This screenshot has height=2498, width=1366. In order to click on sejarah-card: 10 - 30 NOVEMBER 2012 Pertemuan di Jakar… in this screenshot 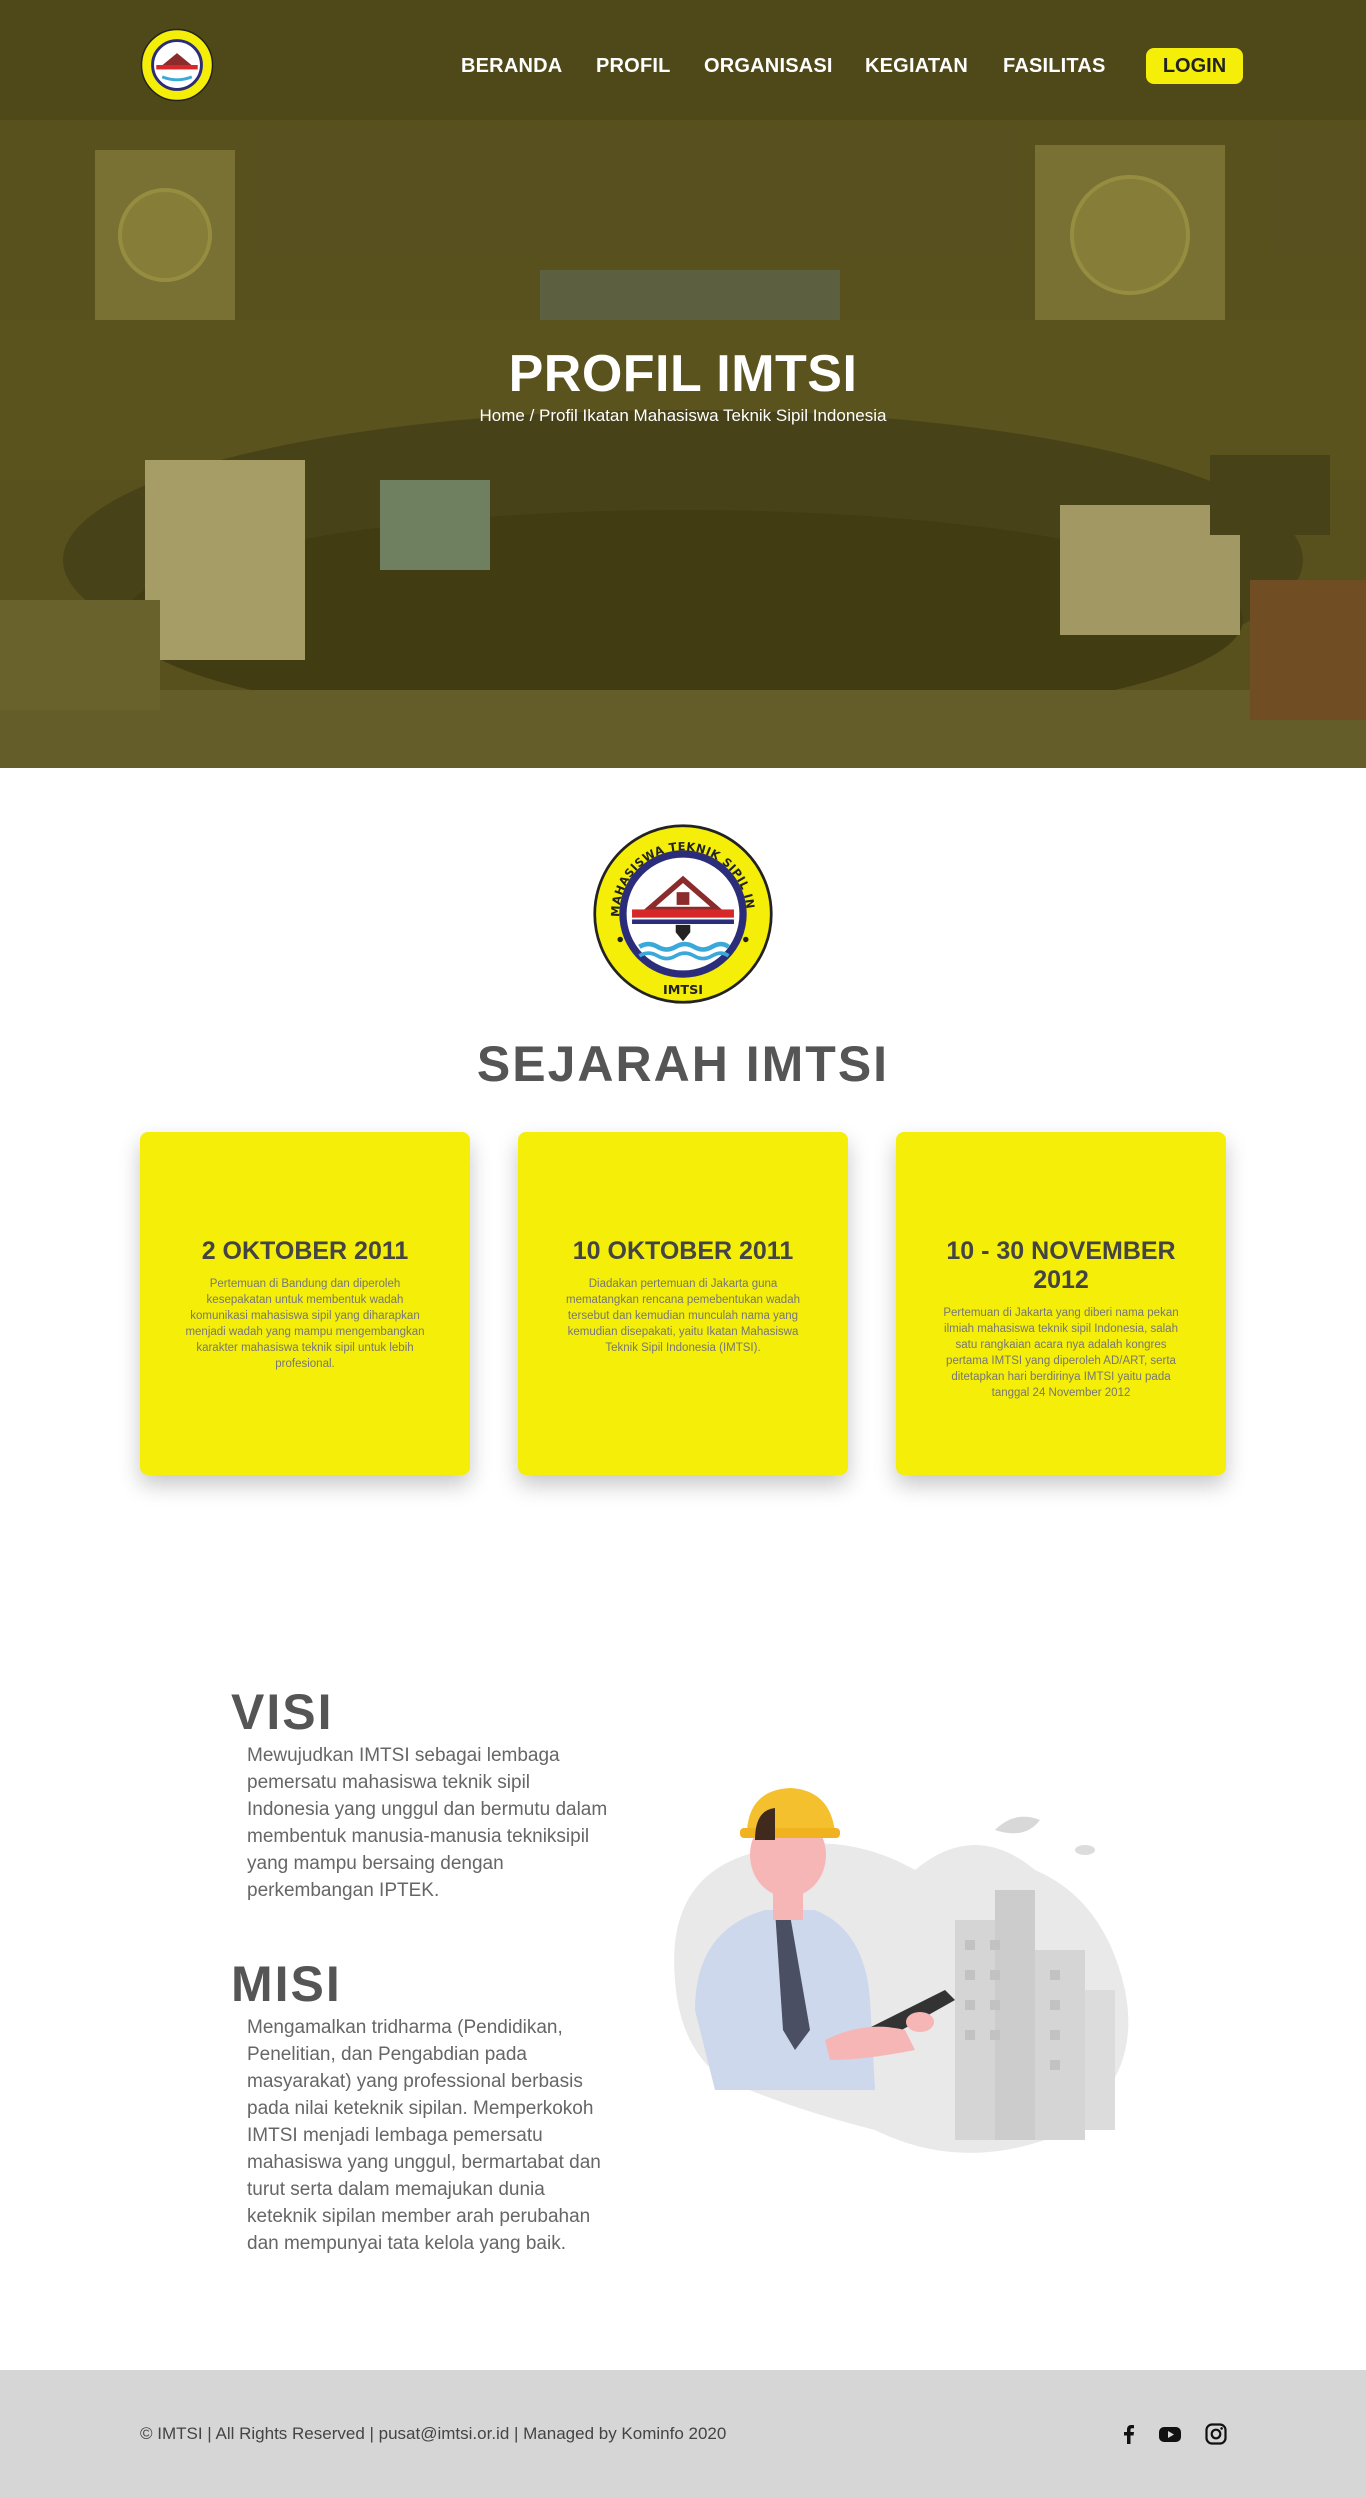, I will do `click(1061, 1303)`.